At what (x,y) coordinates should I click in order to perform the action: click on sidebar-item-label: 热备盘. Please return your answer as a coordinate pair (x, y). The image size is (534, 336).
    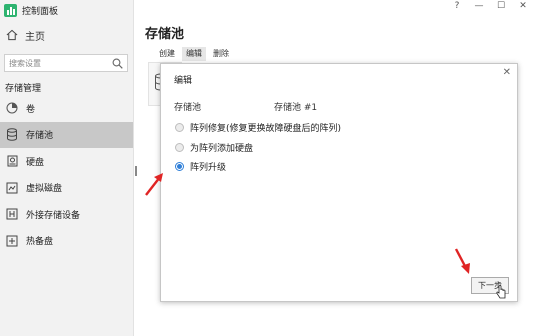
    Looking at the image, I should click on (40, 242).